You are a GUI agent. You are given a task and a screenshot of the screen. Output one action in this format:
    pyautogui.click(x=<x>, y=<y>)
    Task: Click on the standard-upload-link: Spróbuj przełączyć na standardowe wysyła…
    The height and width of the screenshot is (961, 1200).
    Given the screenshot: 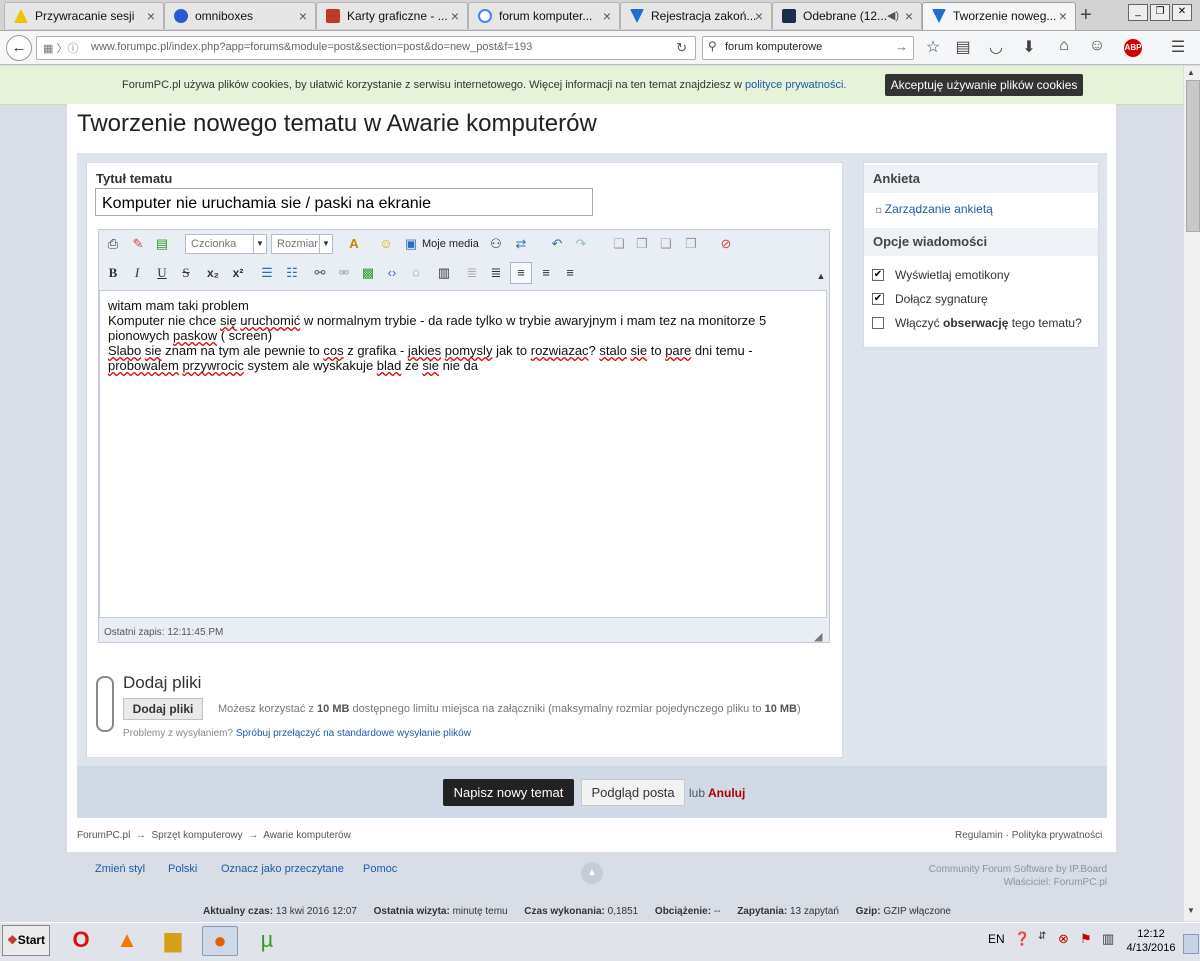 What is the action you would take?
    pyautogui.click(x=353, y=733)
    